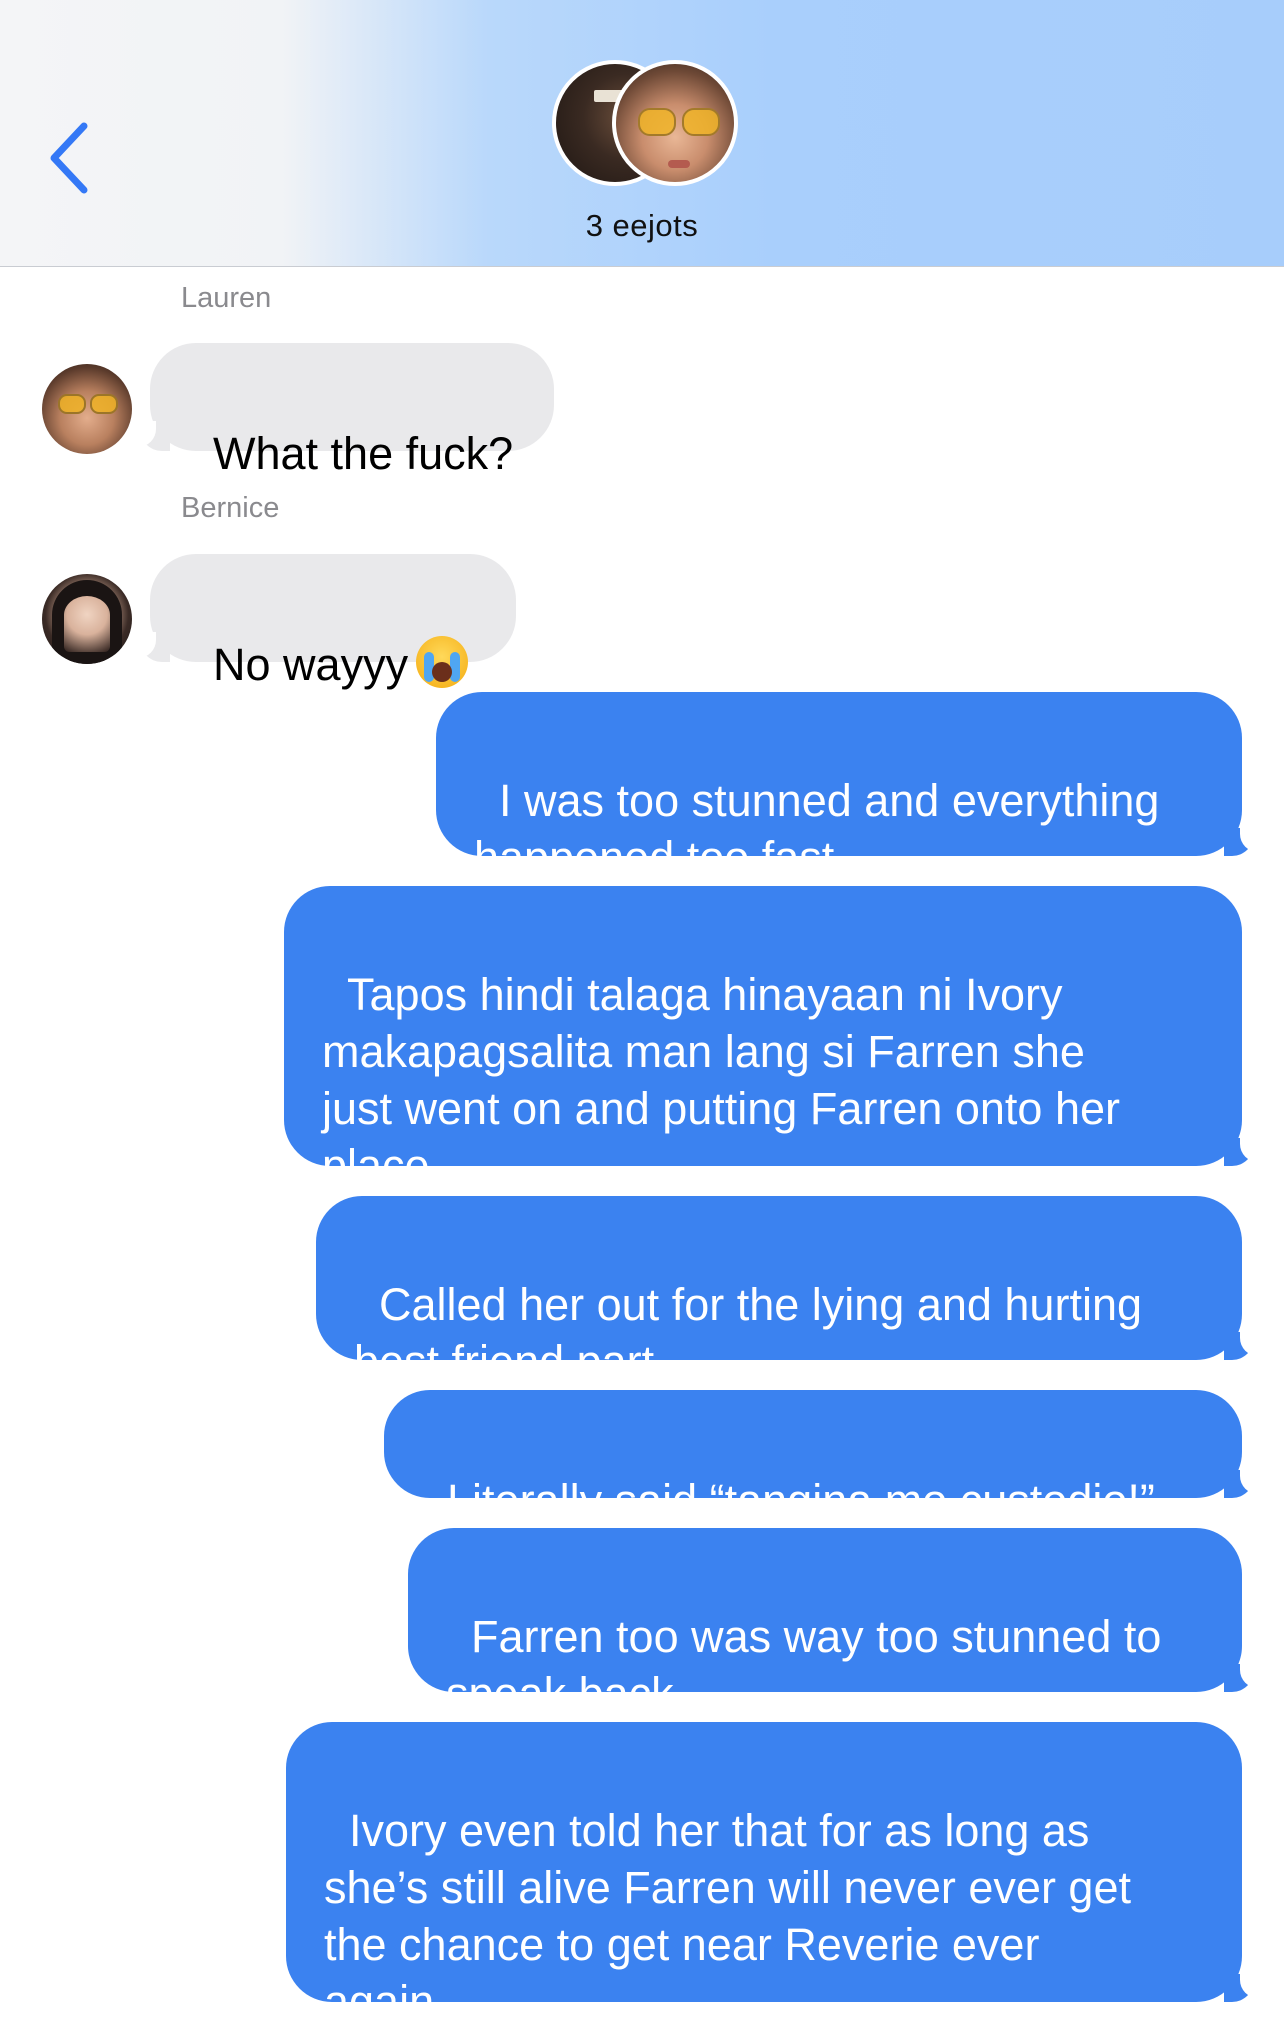 The height and width of the screenshot is (2038, 1284). Describe the element at coordinates (813, 1458) in the screenshot. I see `message-bubble: Literally said “tangina mo custodio!”` at that location.